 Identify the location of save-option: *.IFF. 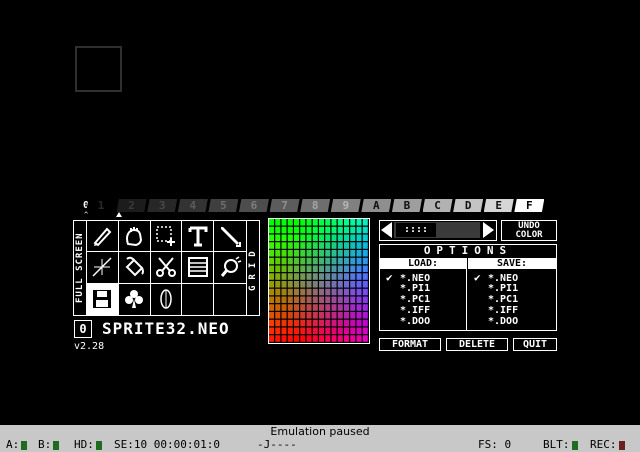
(514, 310).